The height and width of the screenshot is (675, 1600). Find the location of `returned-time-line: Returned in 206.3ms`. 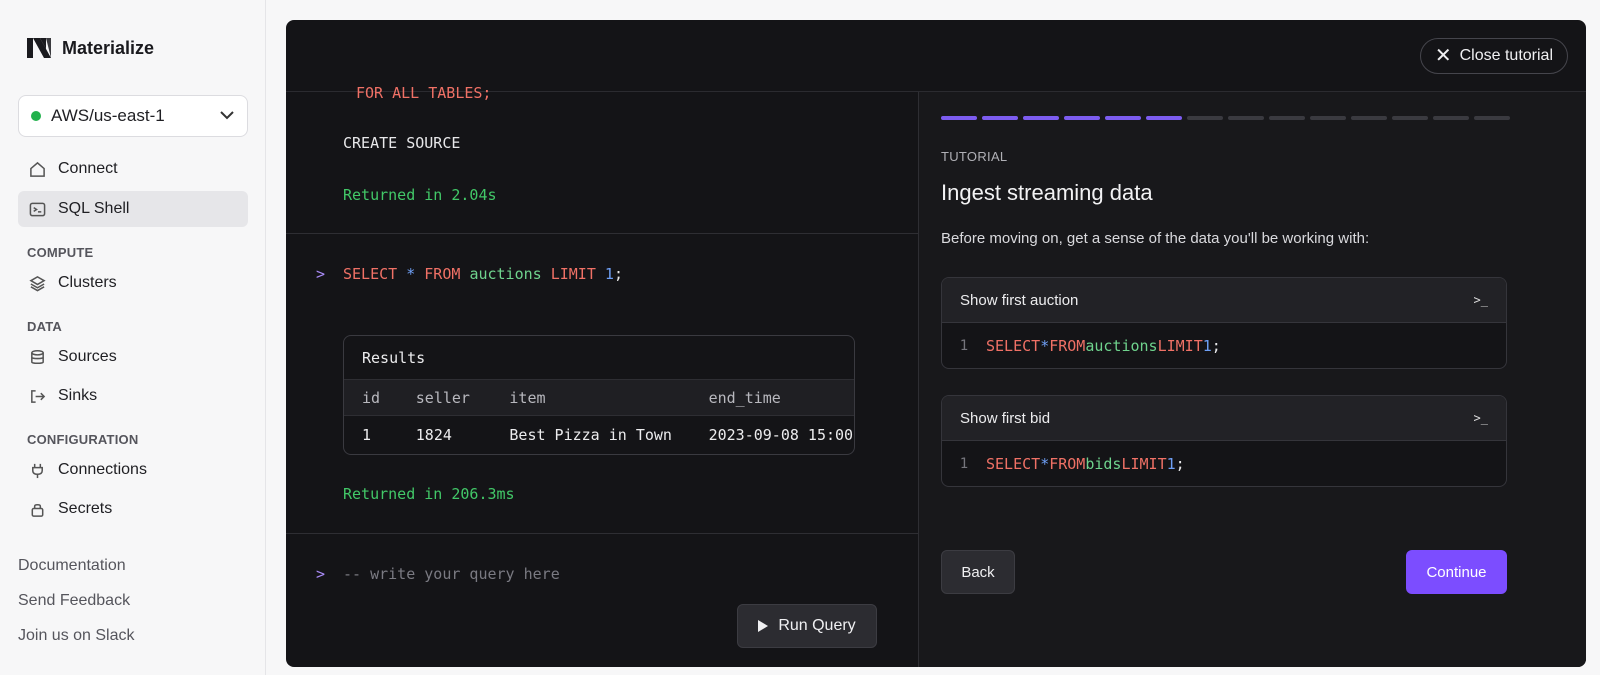

returned-time-line: Returned in 206.3ms is located at coordinates (429, 494).